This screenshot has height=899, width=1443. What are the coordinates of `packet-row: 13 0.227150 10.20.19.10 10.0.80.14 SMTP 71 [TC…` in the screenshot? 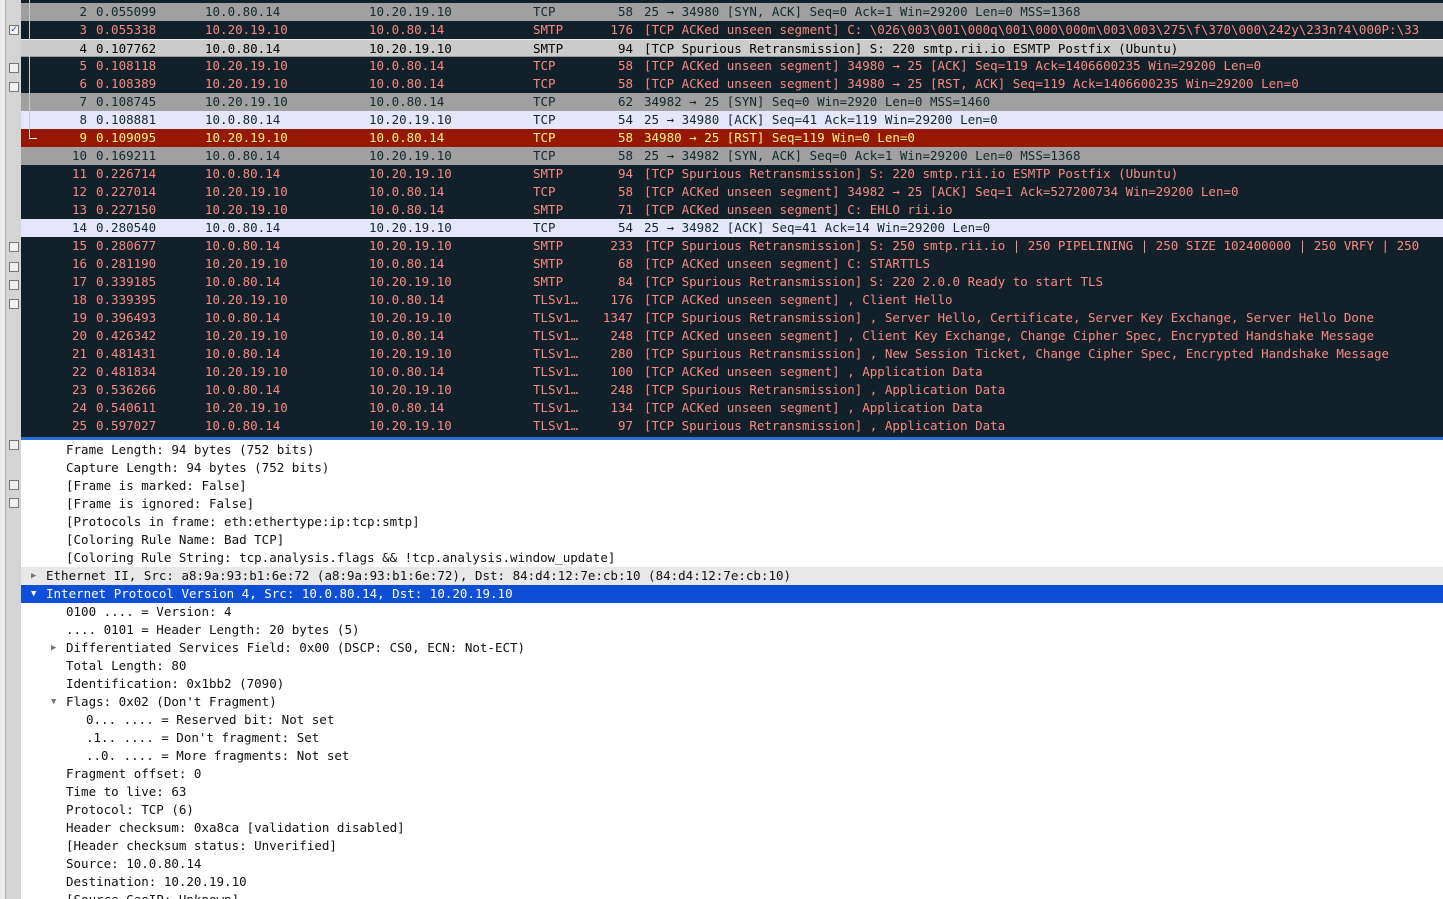 It's located at (732, 210).